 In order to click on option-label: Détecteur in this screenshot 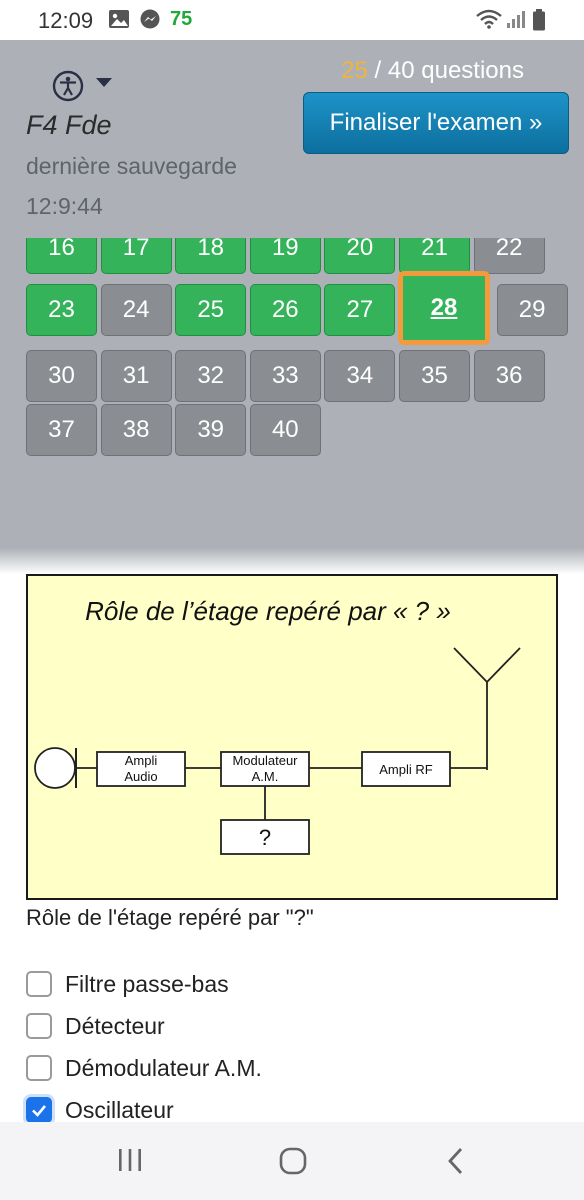, I will do `click(115, 1025)`.